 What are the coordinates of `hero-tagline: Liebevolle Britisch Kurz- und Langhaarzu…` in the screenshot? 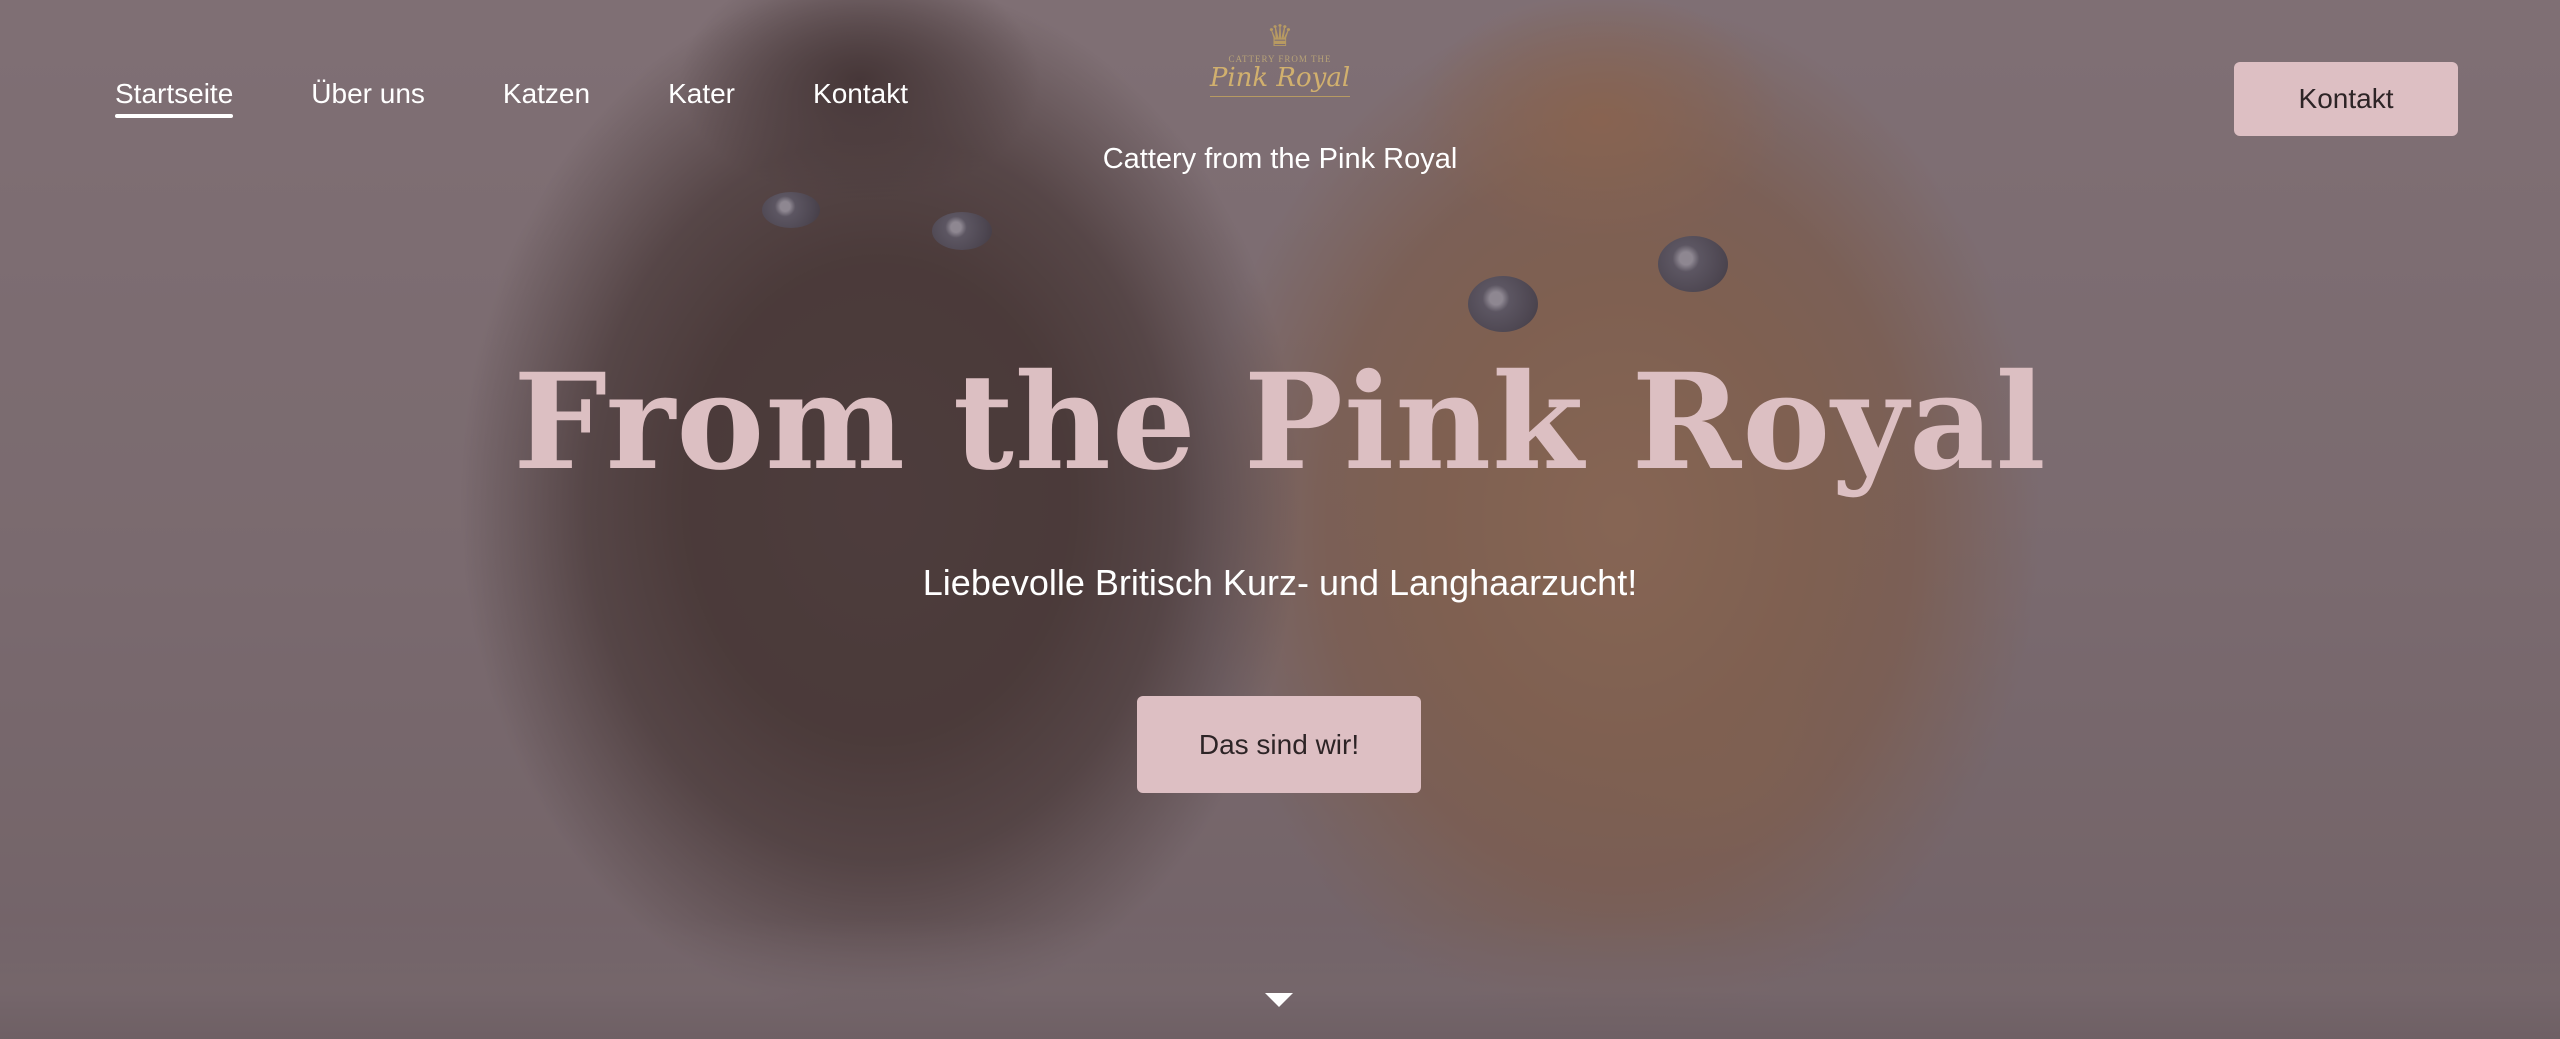 It's located at (1280, 582).